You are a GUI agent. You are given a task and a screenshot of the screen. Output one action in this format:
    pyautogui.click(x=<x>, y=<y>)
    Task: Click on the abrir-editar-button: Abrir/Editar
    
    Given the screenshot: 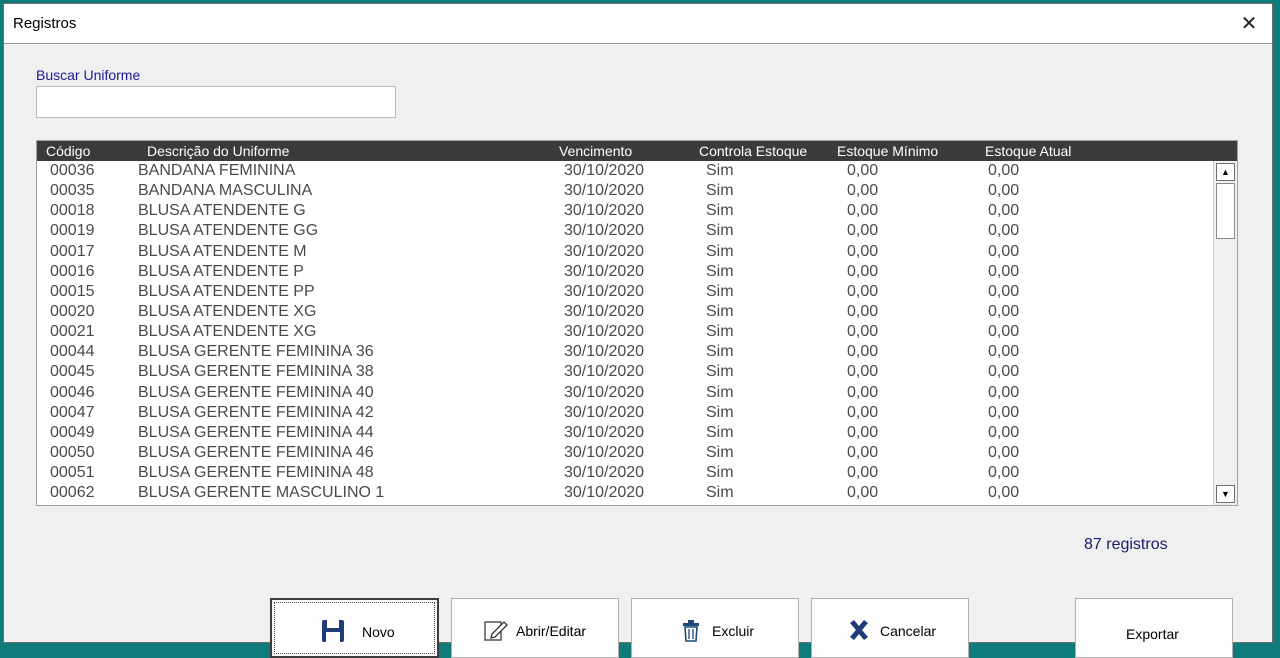 What is the action you would take?
    pyautogui.click(x=535, y=628)
    